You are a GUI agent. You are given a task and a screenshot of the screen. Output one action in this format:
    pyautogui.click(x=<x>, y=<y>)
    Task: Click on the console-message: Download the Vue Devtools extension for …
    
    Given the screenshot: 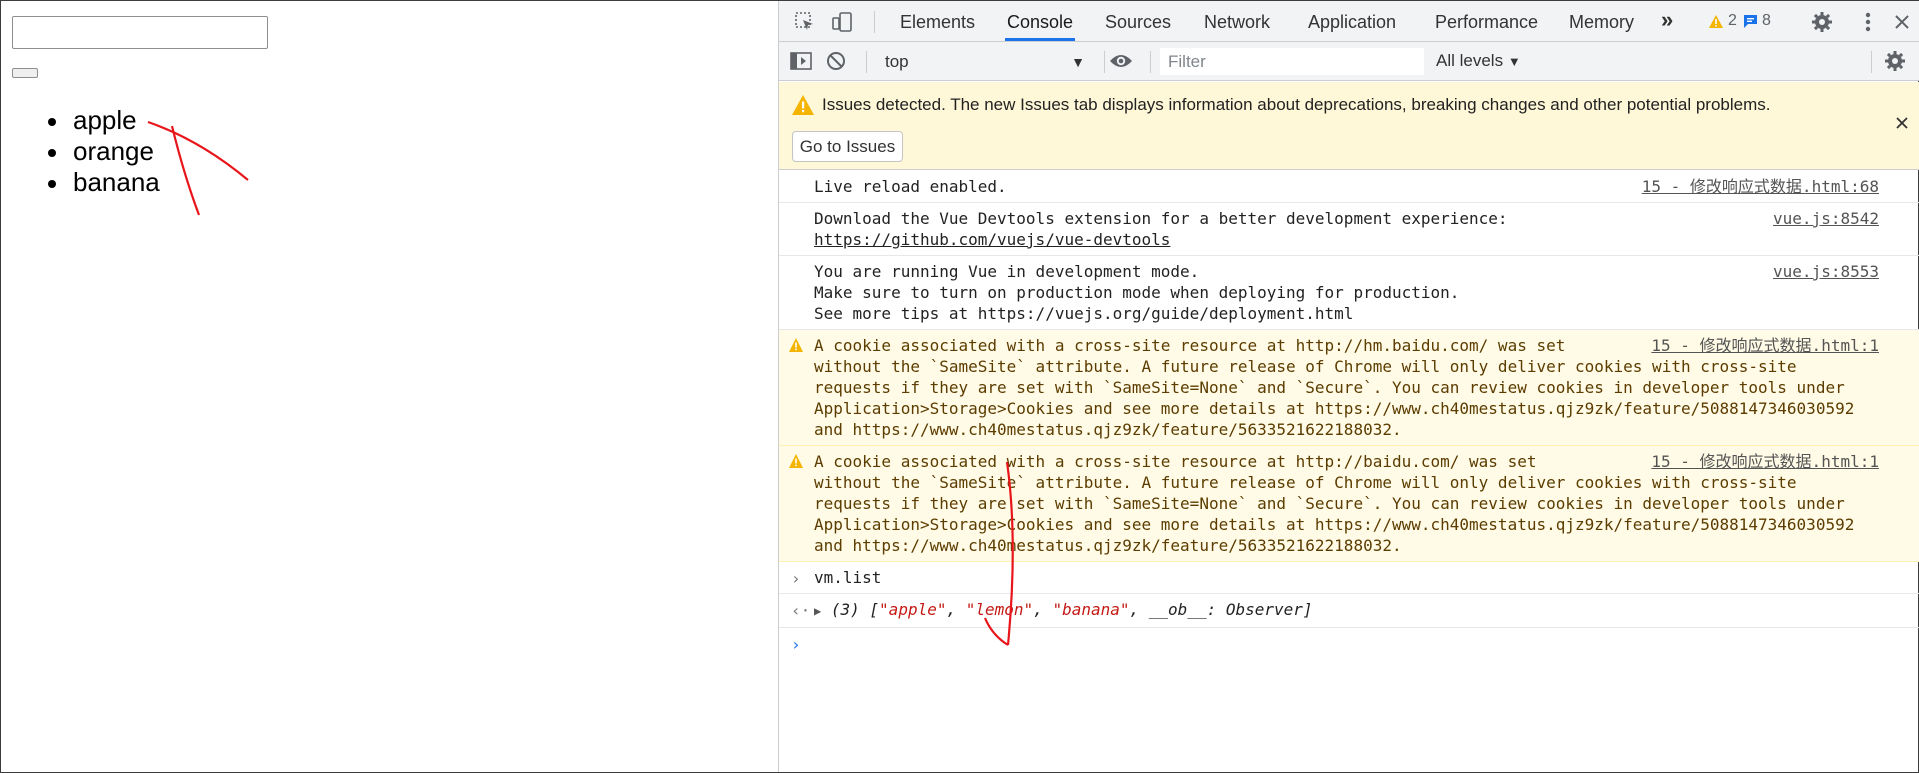 What is the action you would take?
    pyautogui.click(x=1349, y=229)
    